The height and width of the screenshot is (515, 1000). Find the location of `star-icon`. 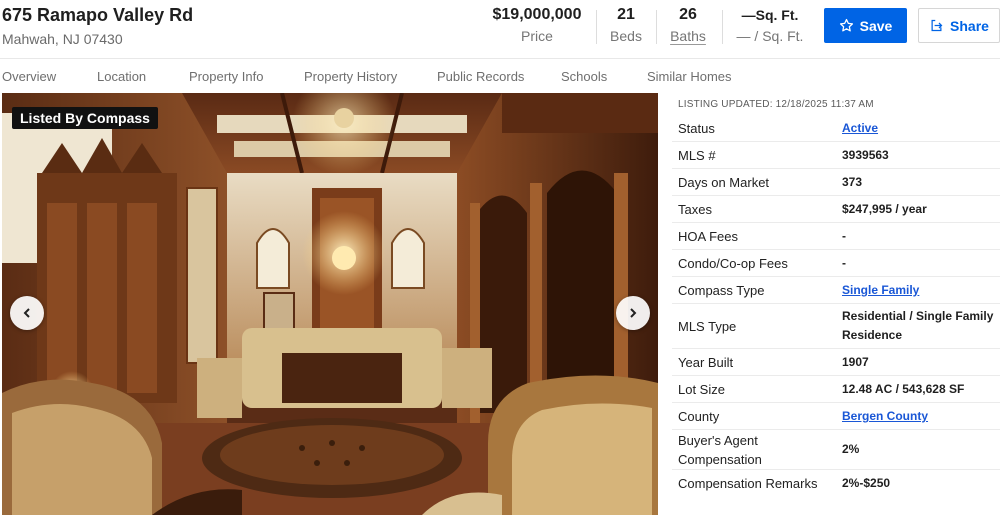

star-icon is located at coordinates (846, 25).